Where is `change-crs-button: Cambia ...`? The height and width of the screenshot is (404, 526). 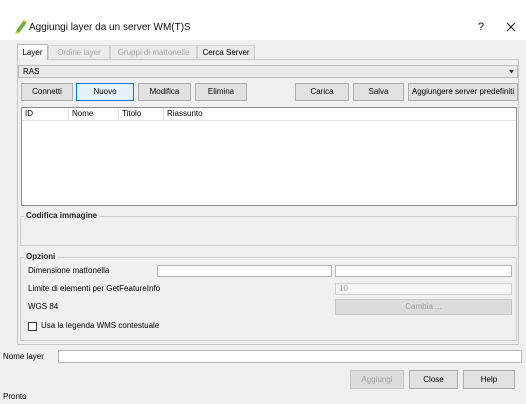 change-crs-button: Cambia ... is located at coordinates (423, 307).